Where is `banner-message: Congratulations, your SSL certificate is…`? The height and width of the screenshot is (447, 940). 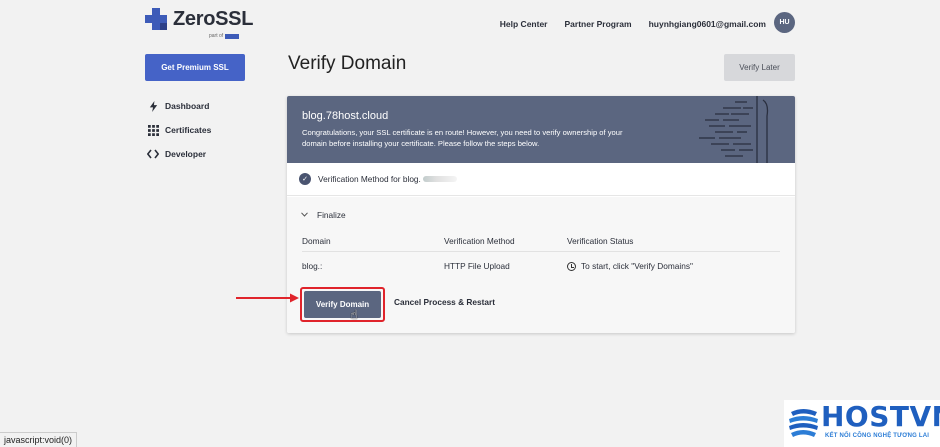 banner-message: Congratulations, your SSL certificate is… is located at coordinates (462, 138).